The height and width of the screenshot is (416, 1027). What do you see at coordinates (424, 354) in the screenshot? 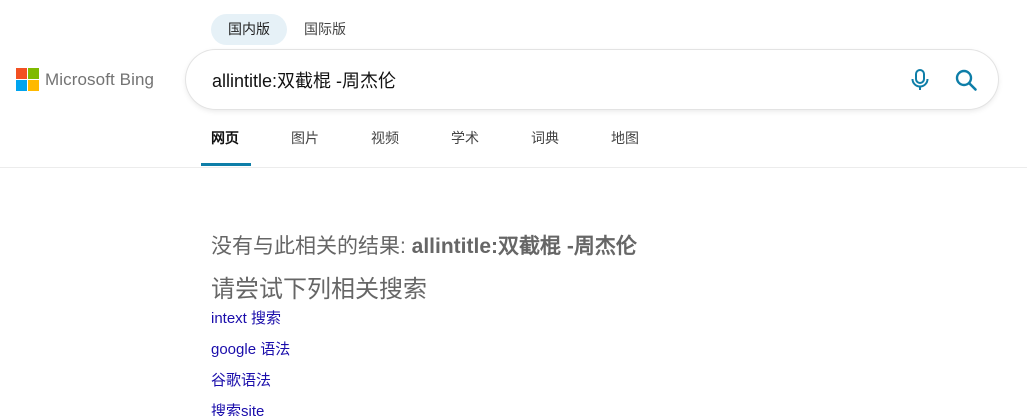
I see `related-search-link: google 语法` at bounding box center [424, 354].